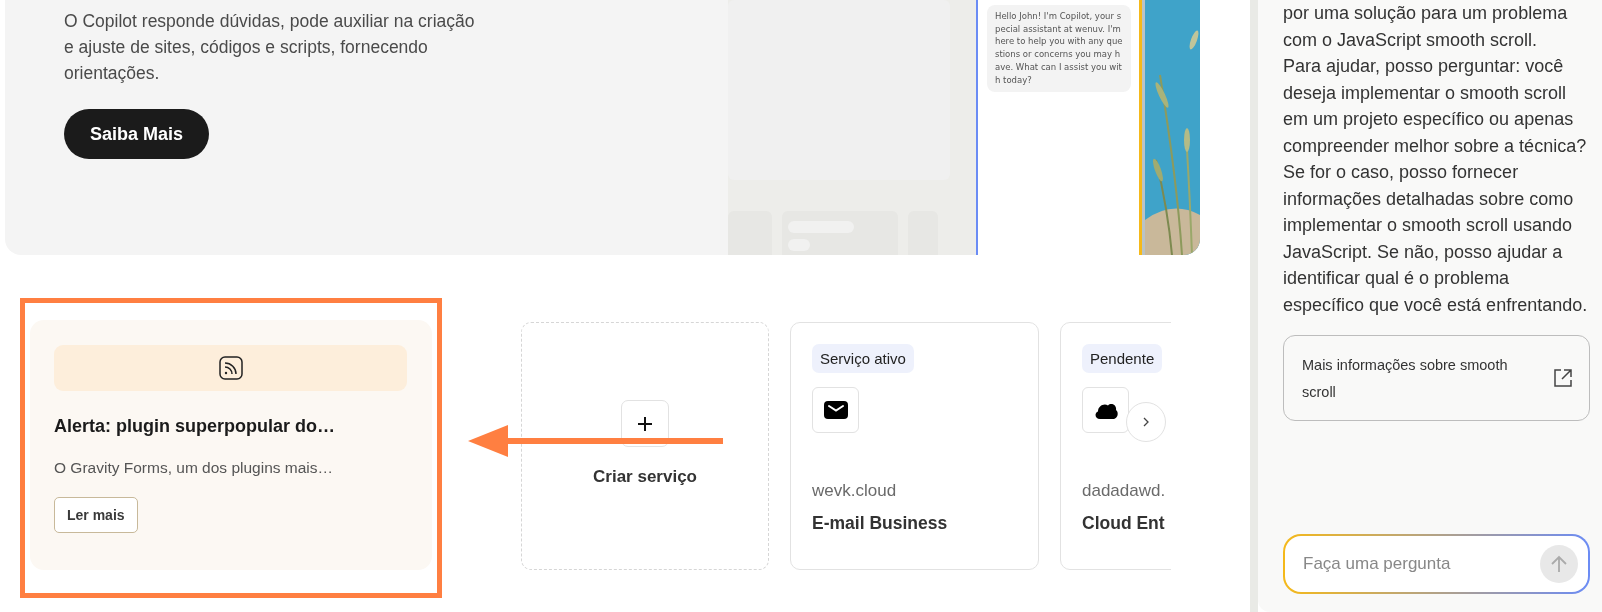  I want to click on status-badge: Pendente, so click(1122, 358).